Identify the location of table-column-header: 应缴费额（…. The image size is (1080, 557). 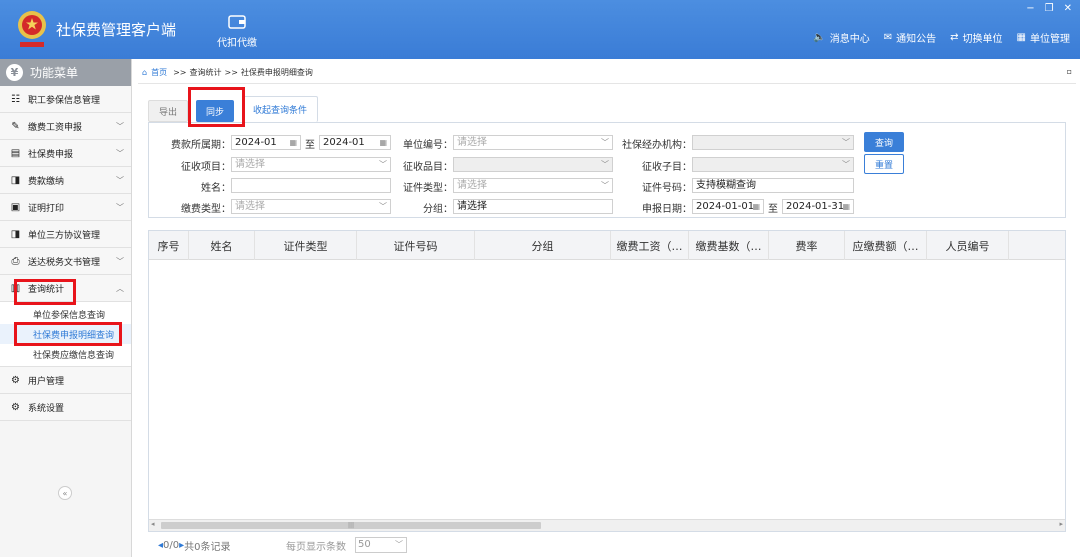
(886, 245).